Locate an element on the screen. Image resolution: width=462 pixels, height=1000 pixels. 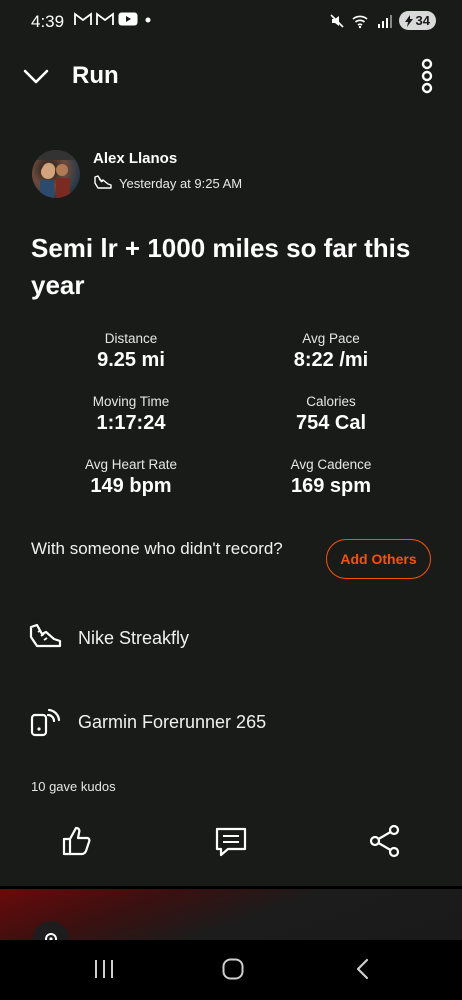
wifi-icon is located at coordinates (360, 21).